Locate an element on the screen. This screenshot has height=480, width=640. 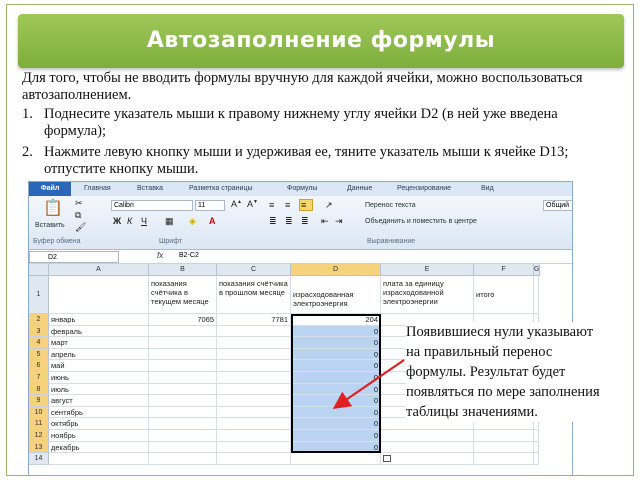
merge-center-button: Объединить и поместить в центре is located at coordinates (421, 221).